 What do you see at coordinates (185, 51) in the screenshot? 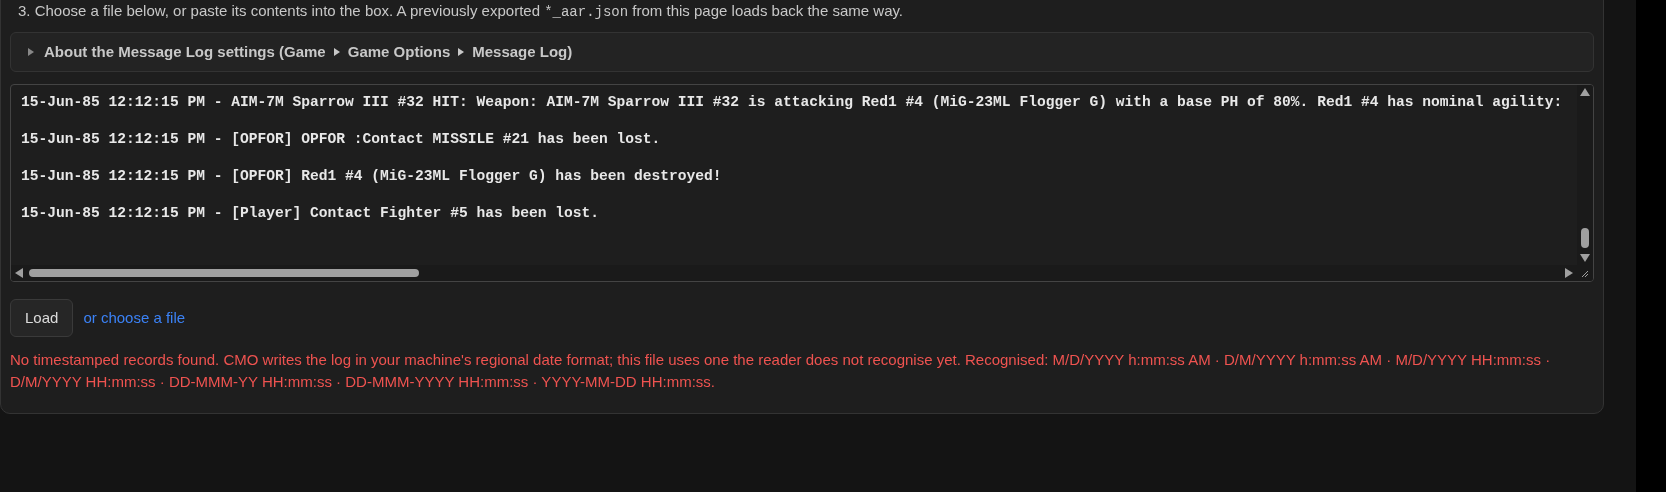
I see `details-summary-text: About the Message Log settings (Game` at bounding box center [185, 51].